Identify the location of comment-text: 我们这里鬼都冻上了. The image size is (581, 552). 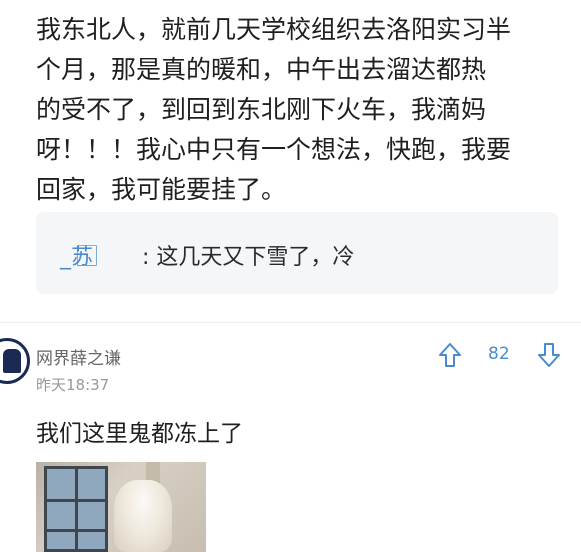
(139, 434).